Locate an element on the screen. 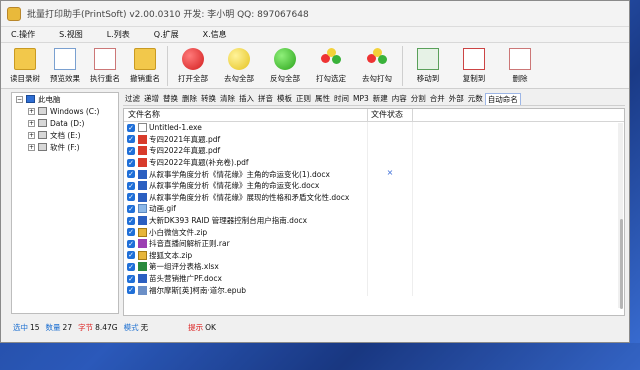 The image size is (640, 370). file-name-cell: ✓ 苗头营销推广PF.docx is located at coordinates (246, 278).